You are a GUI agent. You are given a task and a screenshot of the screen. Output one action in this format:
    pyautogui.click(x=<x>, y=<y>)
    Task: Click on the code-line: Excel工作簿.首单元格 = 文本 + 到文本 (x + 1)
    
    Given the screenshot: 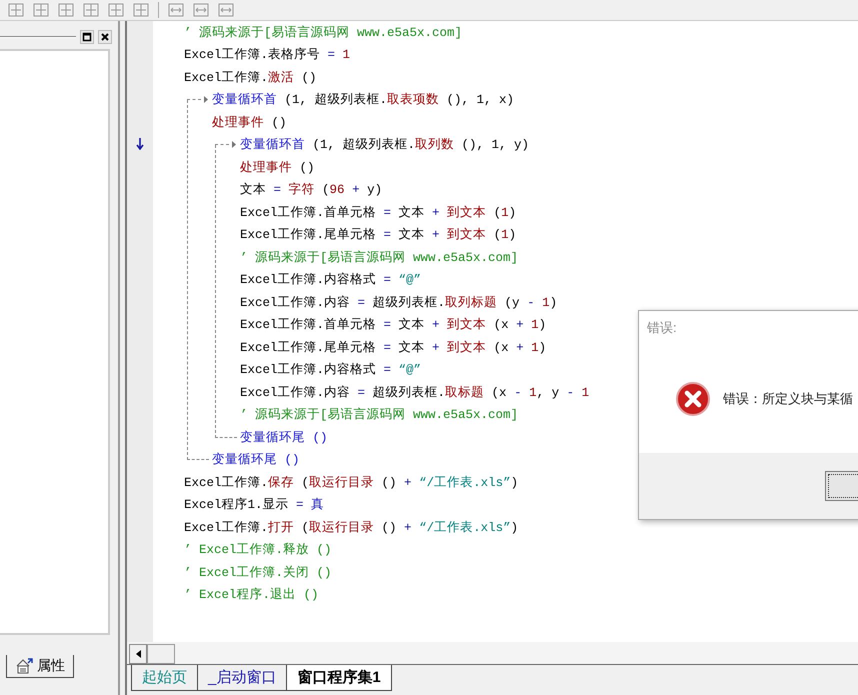 What is the action you would take?
    pyautogui.click(x=393, y=325)
    